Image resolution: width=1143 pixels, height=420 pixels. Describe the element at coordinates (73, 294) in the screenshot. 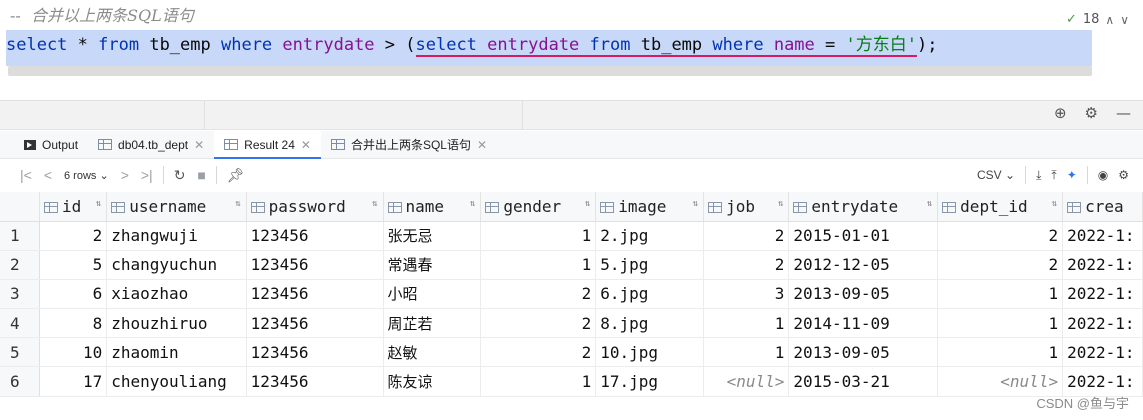

I see `cell-id: 6` at that location.